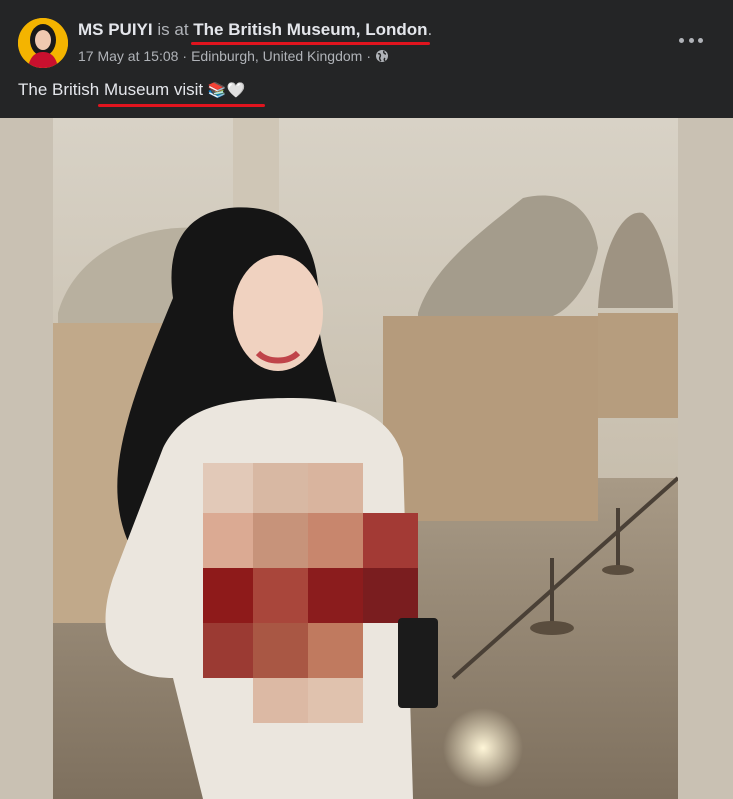 Image resolution: width=733 pixels, height=799 pixels. Describe the element at coordinates (310, 43) in the screenshot. I see `red-annotation-underline` at that location.